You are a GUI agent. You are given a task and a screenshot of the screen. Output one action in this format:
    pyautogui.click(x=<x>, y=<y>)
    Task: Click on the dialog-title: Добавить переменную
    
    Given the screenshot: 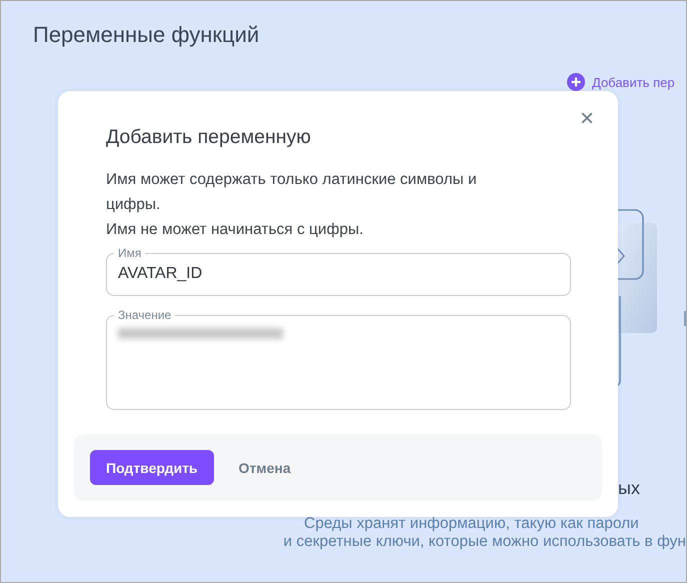 What is the action you would take?
    pyautogui.click(x=208, y=137)
    